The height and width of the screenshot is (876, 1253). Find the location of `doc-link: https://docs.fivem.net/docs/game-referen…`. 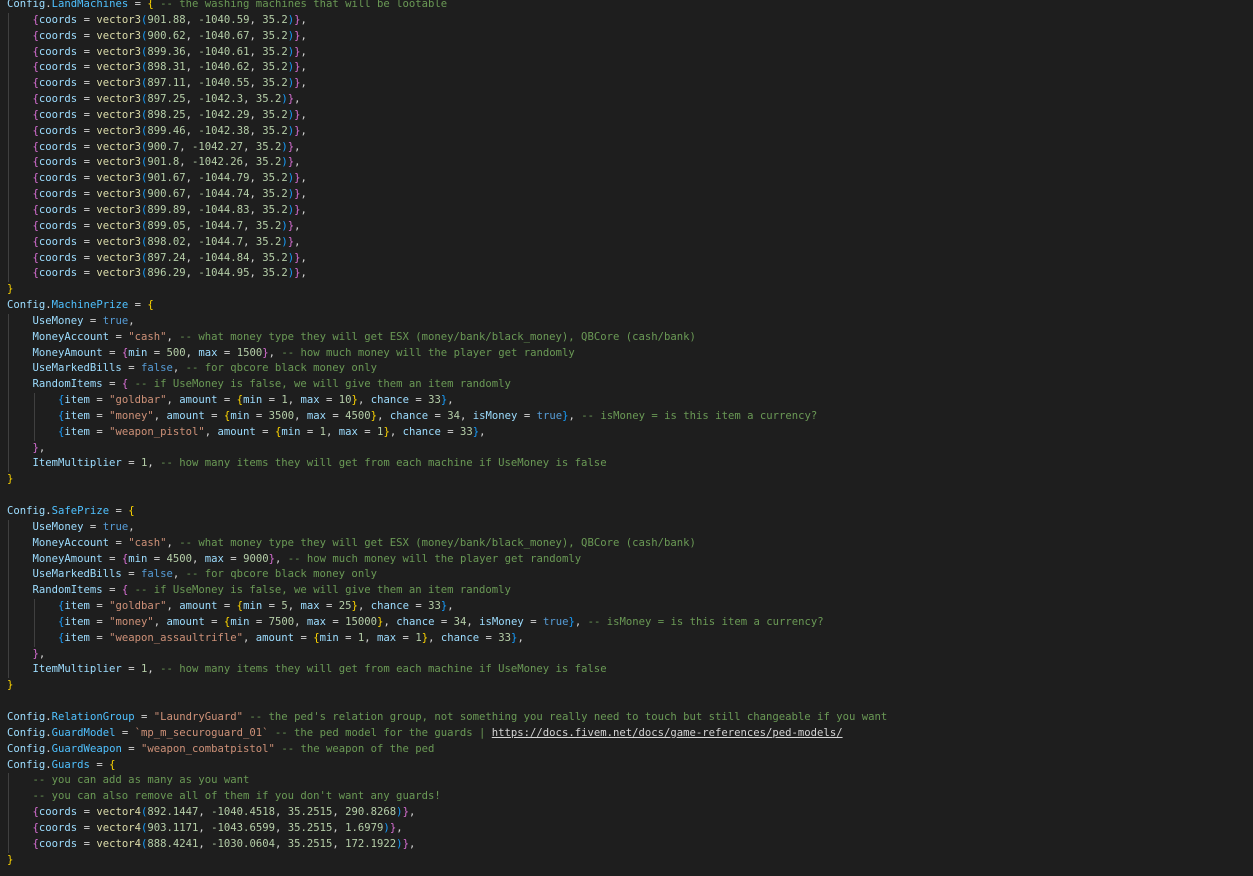

doc-link: https://docs.fivem.net/docs/game-referen… is located at coordinates (667, 733).